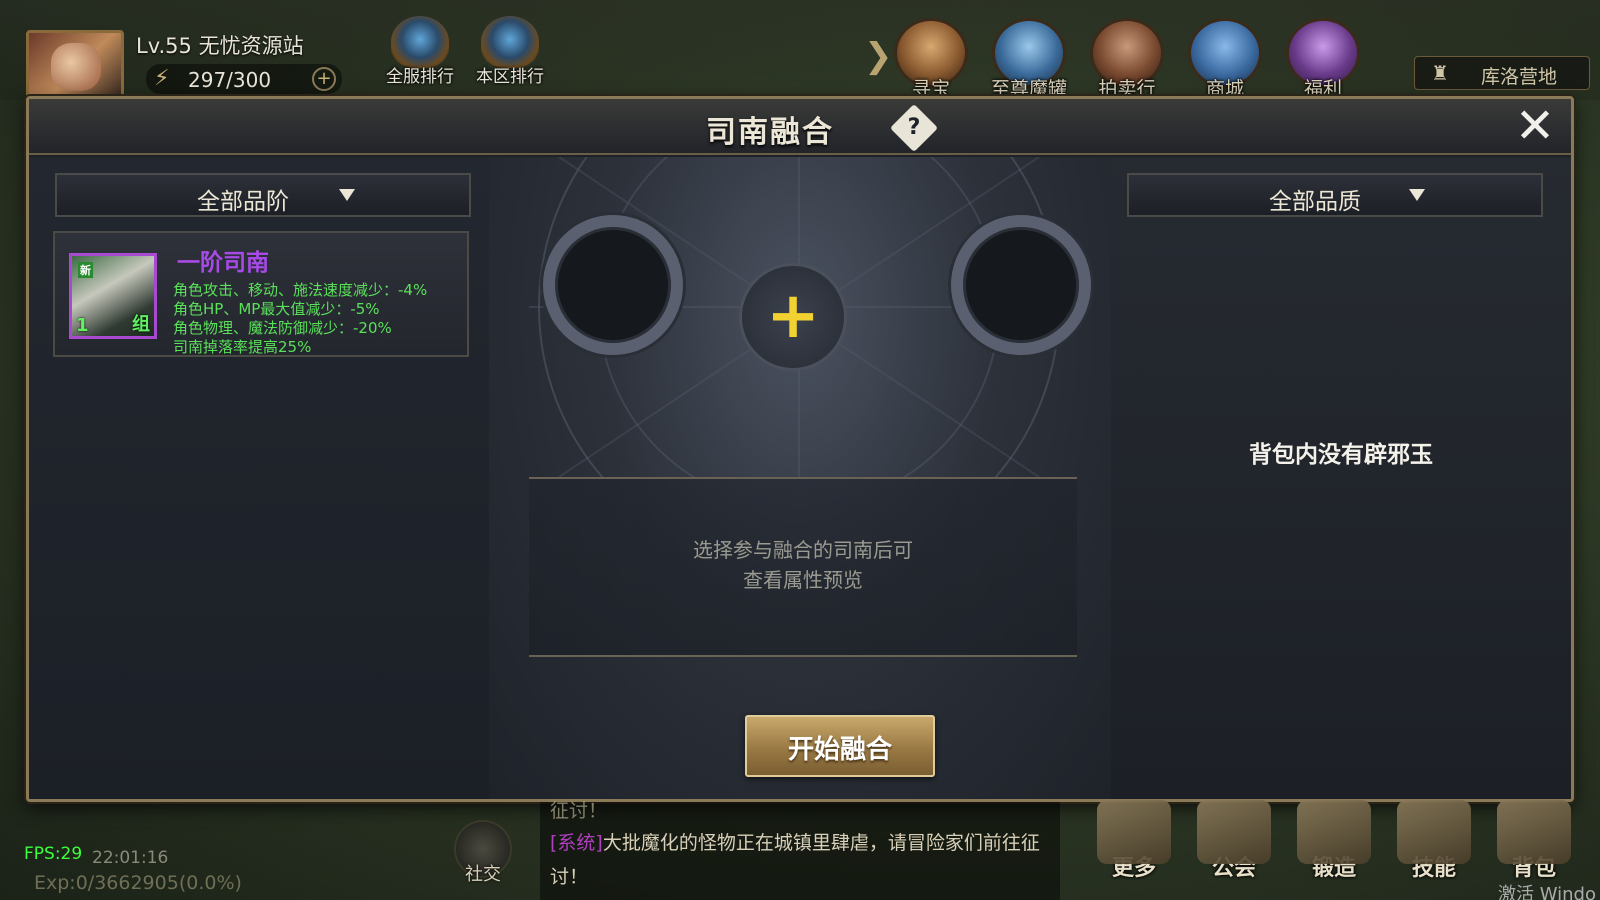 The width and height of the screenshot is (1600, 900). I want to click on more-icon, so click(1134, 832).